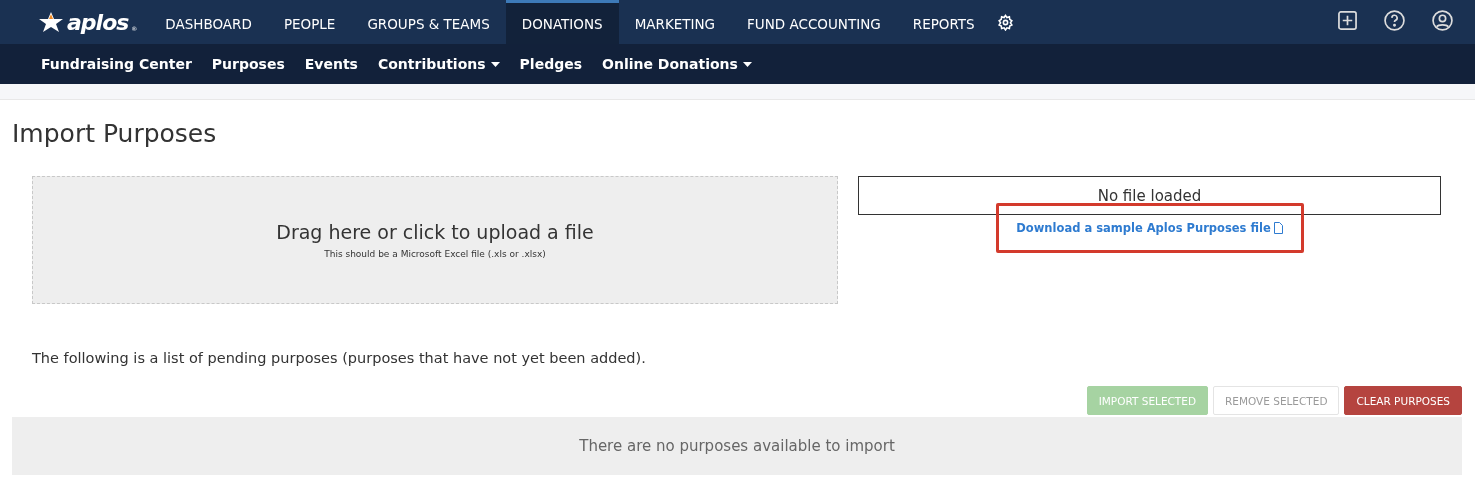 The height and width of the screenshot is (493, 1475). Describe the element at coordinates (1278, 228) in the screenshot. I see `file-icon` at that location.